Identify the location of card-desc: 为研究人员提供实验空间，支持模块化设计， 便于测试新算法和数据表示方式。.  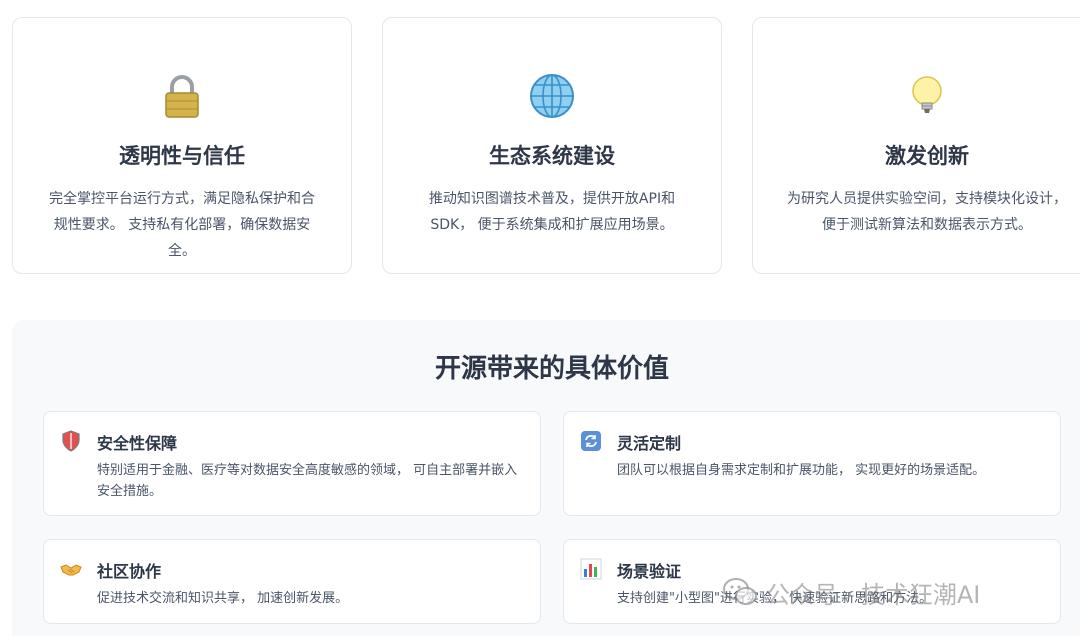
(927, 212).